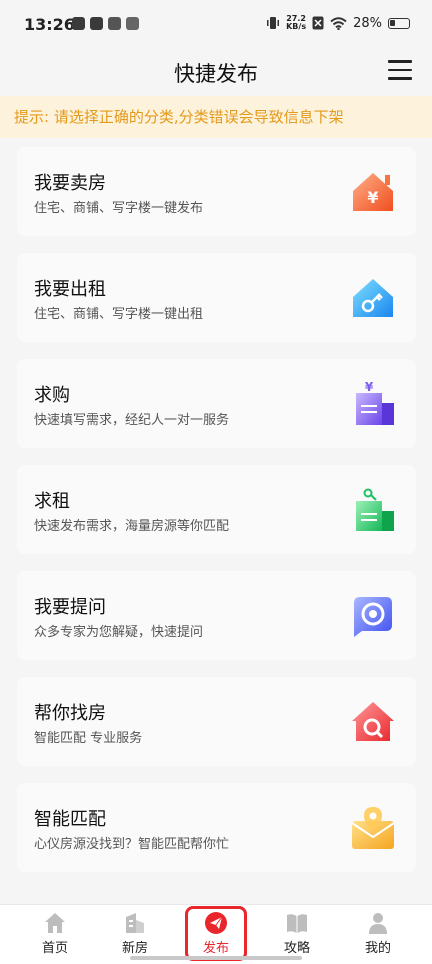 Image resolution: width=432 pixels, height=964 pixels. I want to click on card-subtitle: 快速填写需求，经纪人一对一服务, so click(132, 420).